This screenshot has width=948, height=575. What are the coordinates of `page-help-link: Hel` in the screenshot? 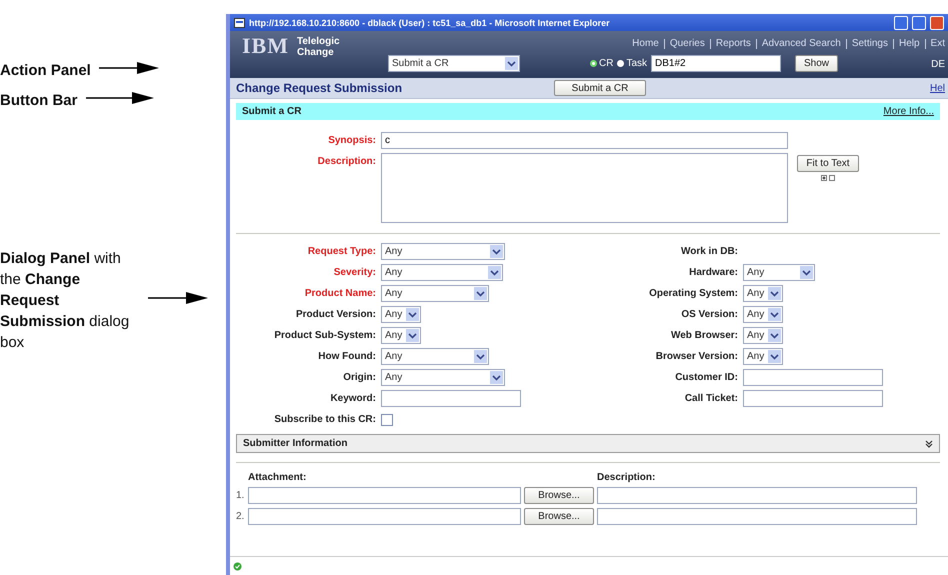 It's located at (937, 88).